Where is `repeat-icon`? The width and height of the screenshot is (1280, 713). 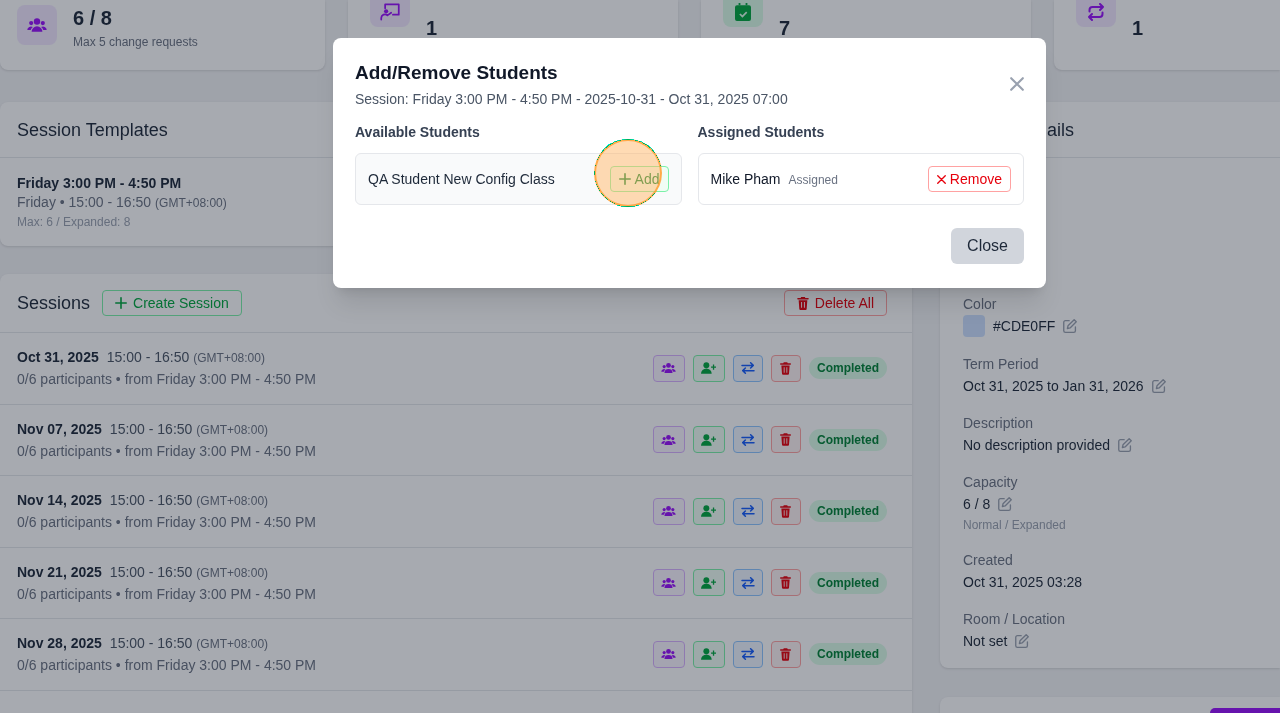 repeat-icon is located at coordinates (1096, 13).